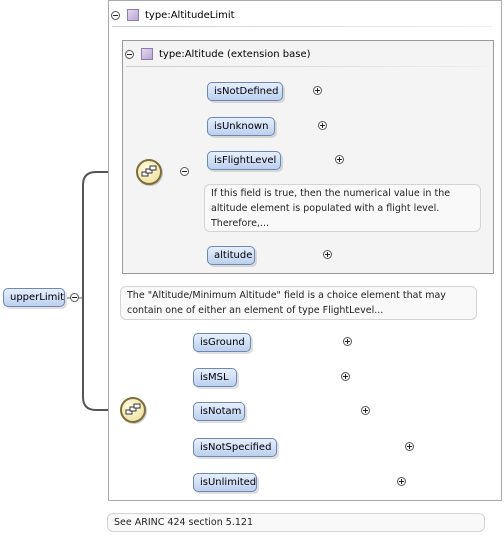 Image resolution: width=504 pixels, height=536 pixels. I want to click on is-msl-label: isMSL, so click(214, 377).